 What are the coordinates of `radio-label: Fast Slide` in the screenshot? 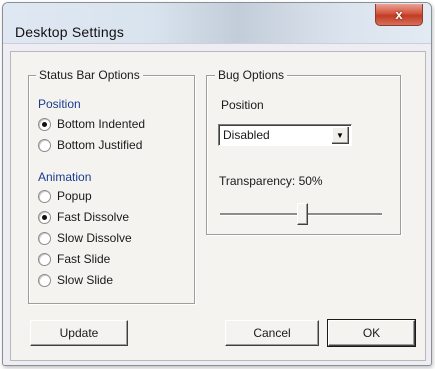 It's located at (84, 259).